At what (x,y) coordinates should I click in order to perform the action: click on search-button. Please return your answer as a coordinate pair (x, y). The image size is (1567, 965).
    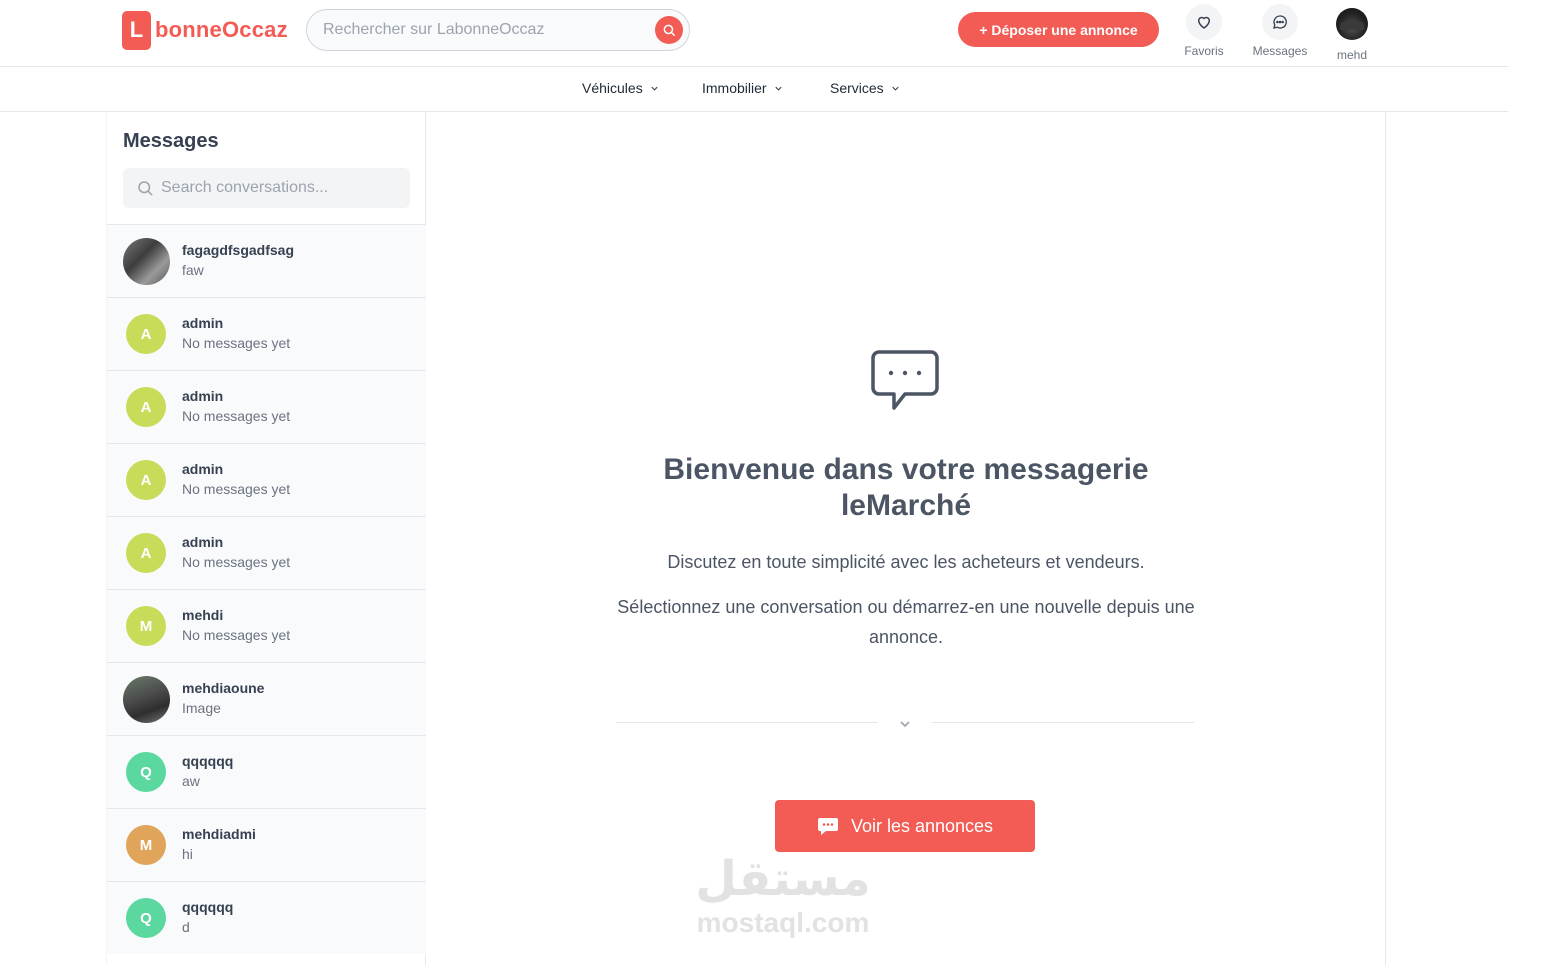
    Looking at the image, I should click on (669, 30).